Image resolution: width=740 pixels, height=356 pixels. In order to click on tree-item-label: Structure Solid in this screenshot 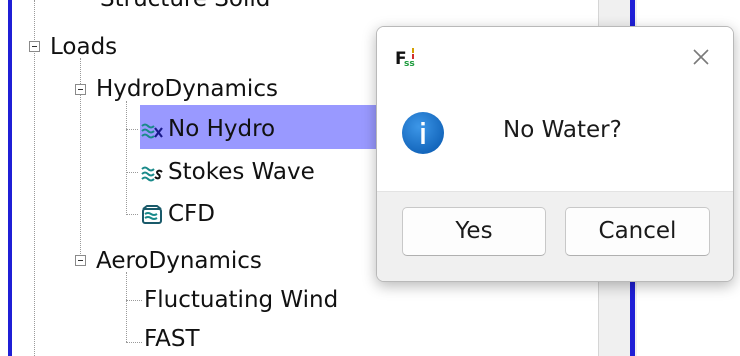, I will do `click(185, 6)`.